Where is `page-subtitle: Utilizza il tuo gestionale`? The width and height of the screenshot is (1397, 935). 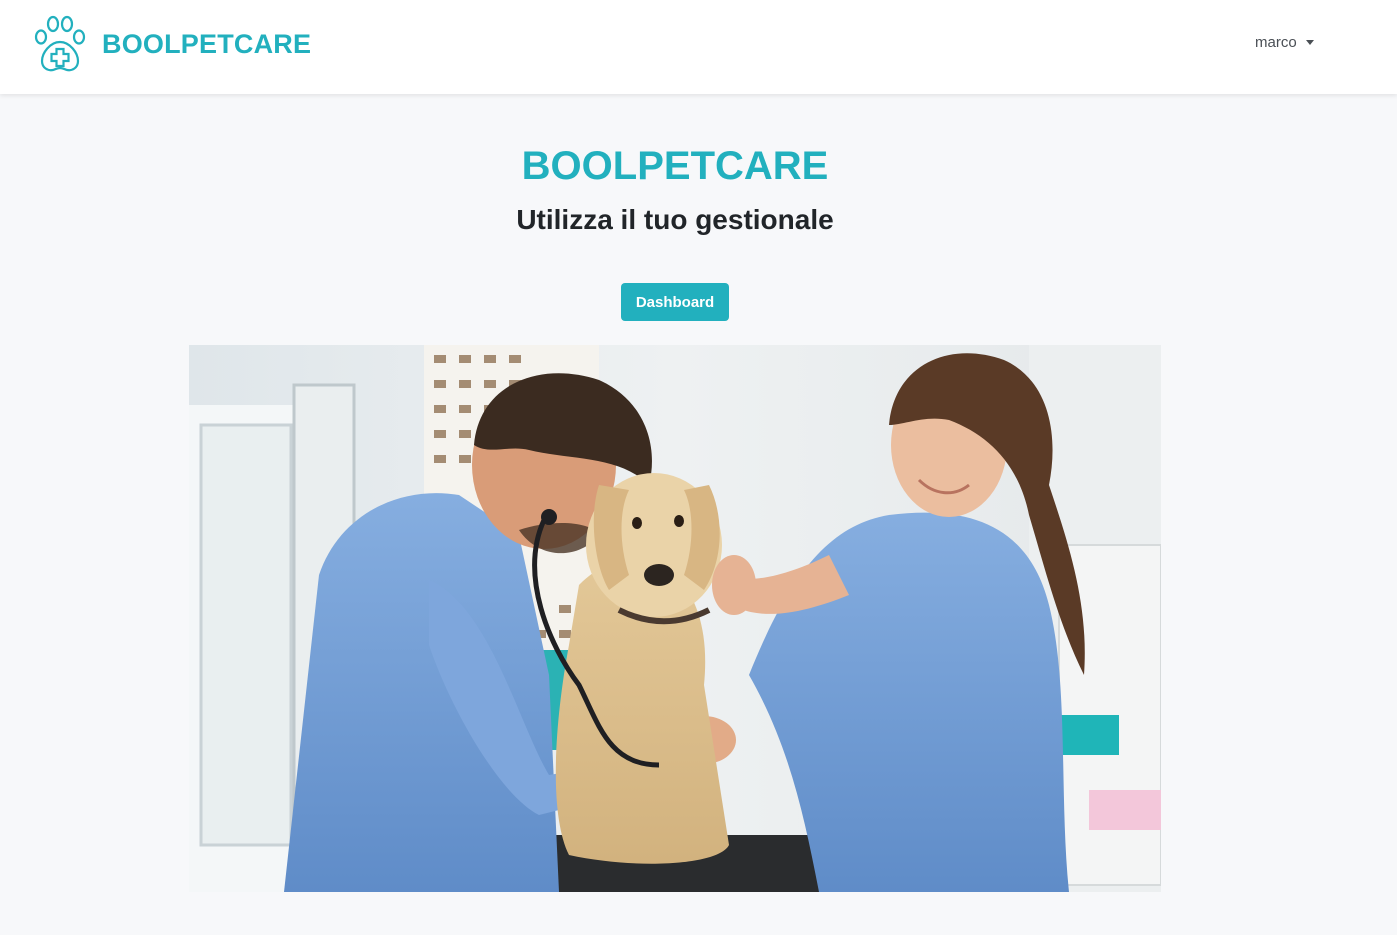
page-subtitle: Utilizza il tuo gestionale is located at coordinates (675, 219).